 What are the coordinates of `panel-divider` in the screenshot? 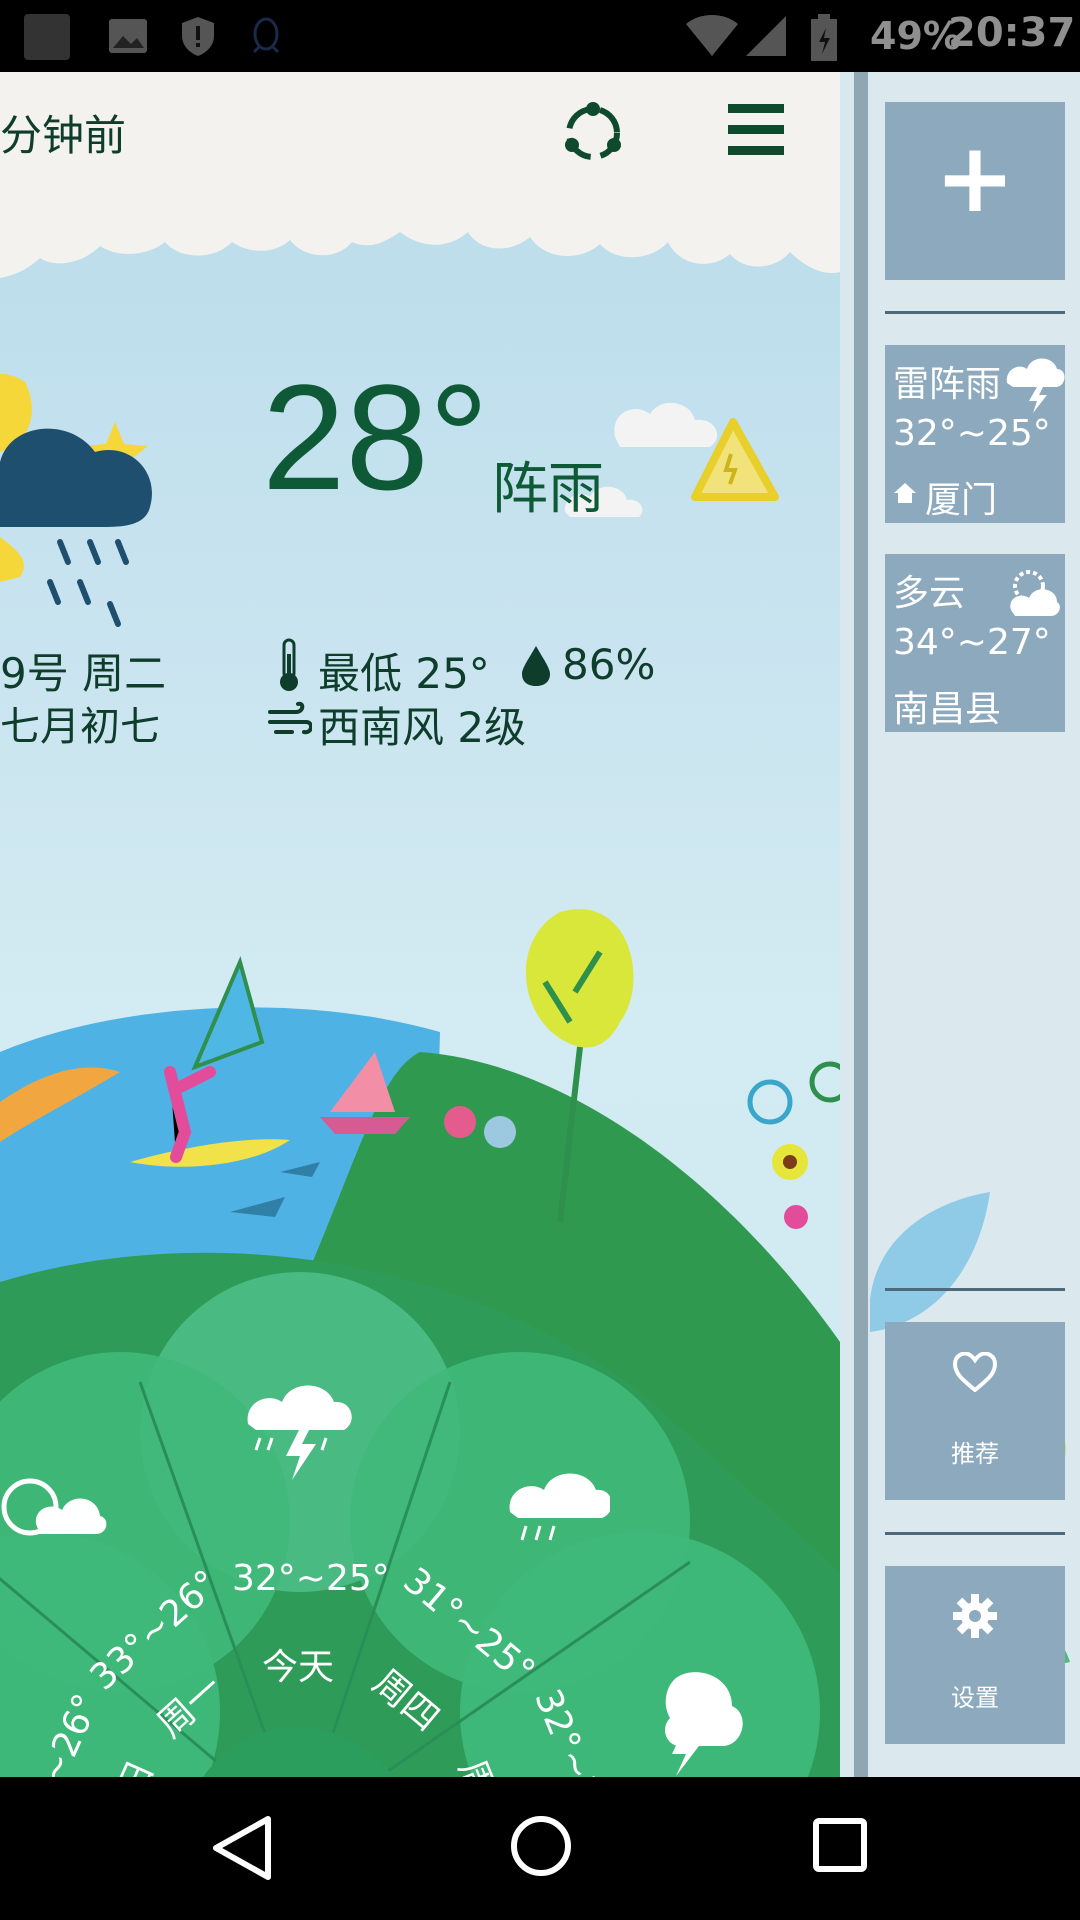 It's located at (855, 924).